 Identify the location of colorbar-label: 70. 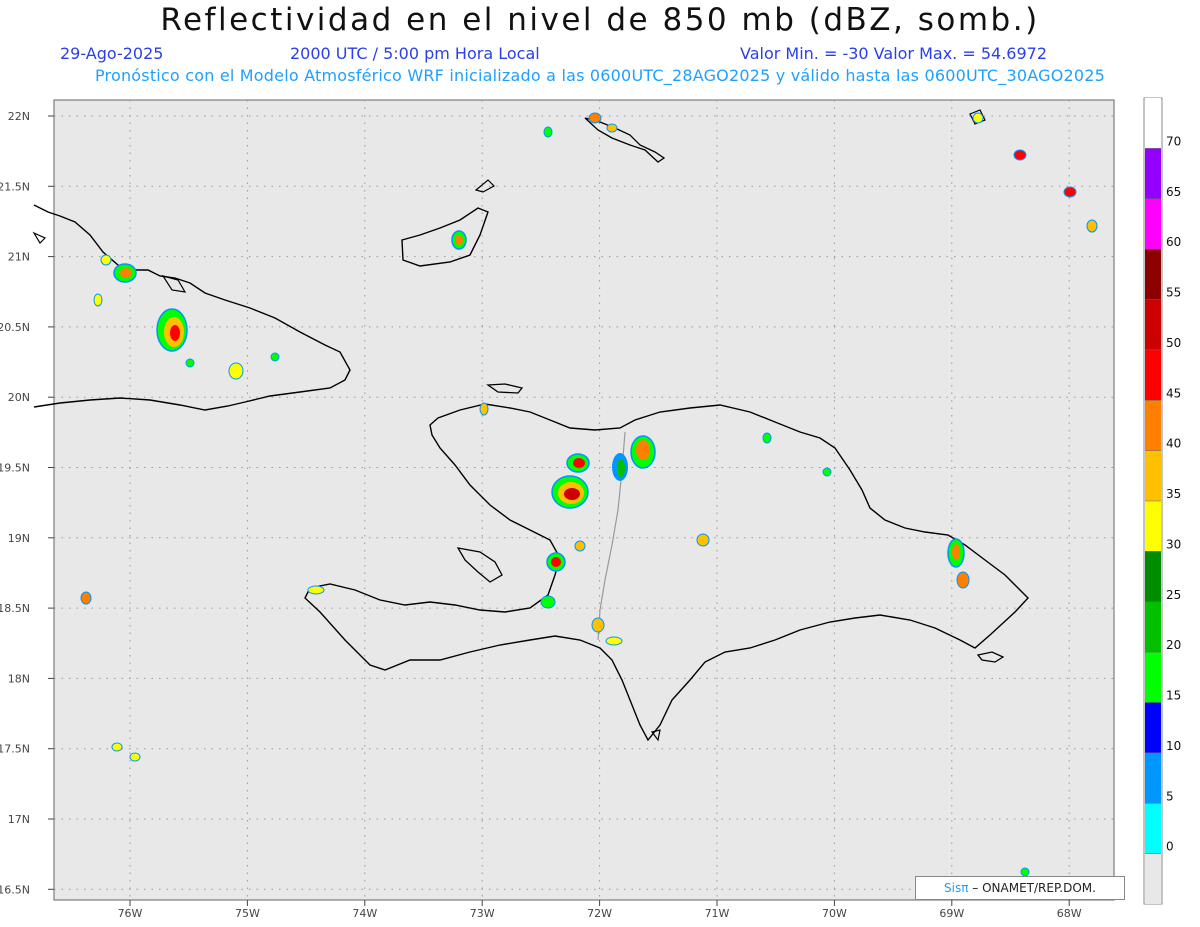
(1173, 141).